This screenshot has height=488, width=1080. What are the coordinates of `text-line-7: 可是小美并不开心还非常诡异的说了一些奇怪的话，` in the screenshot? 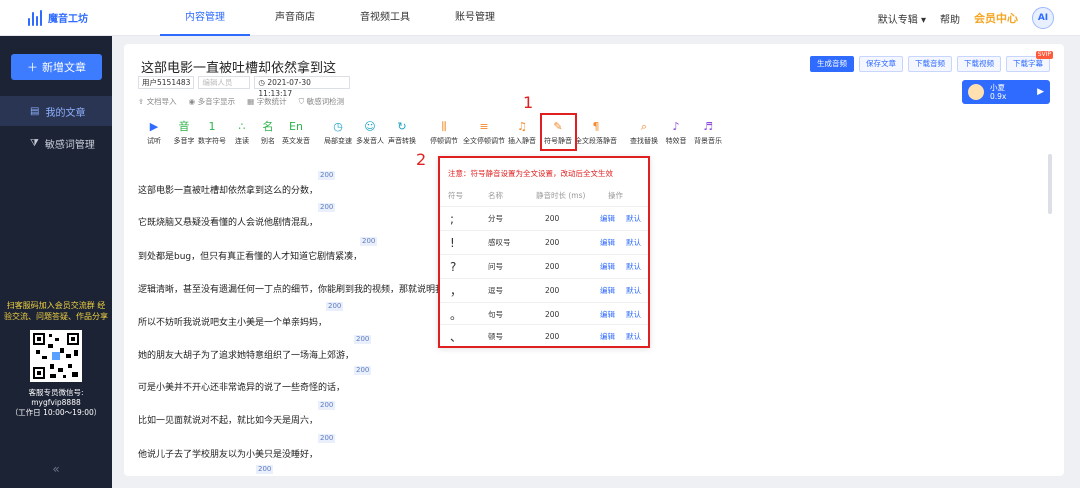 It's located at (241, 386).